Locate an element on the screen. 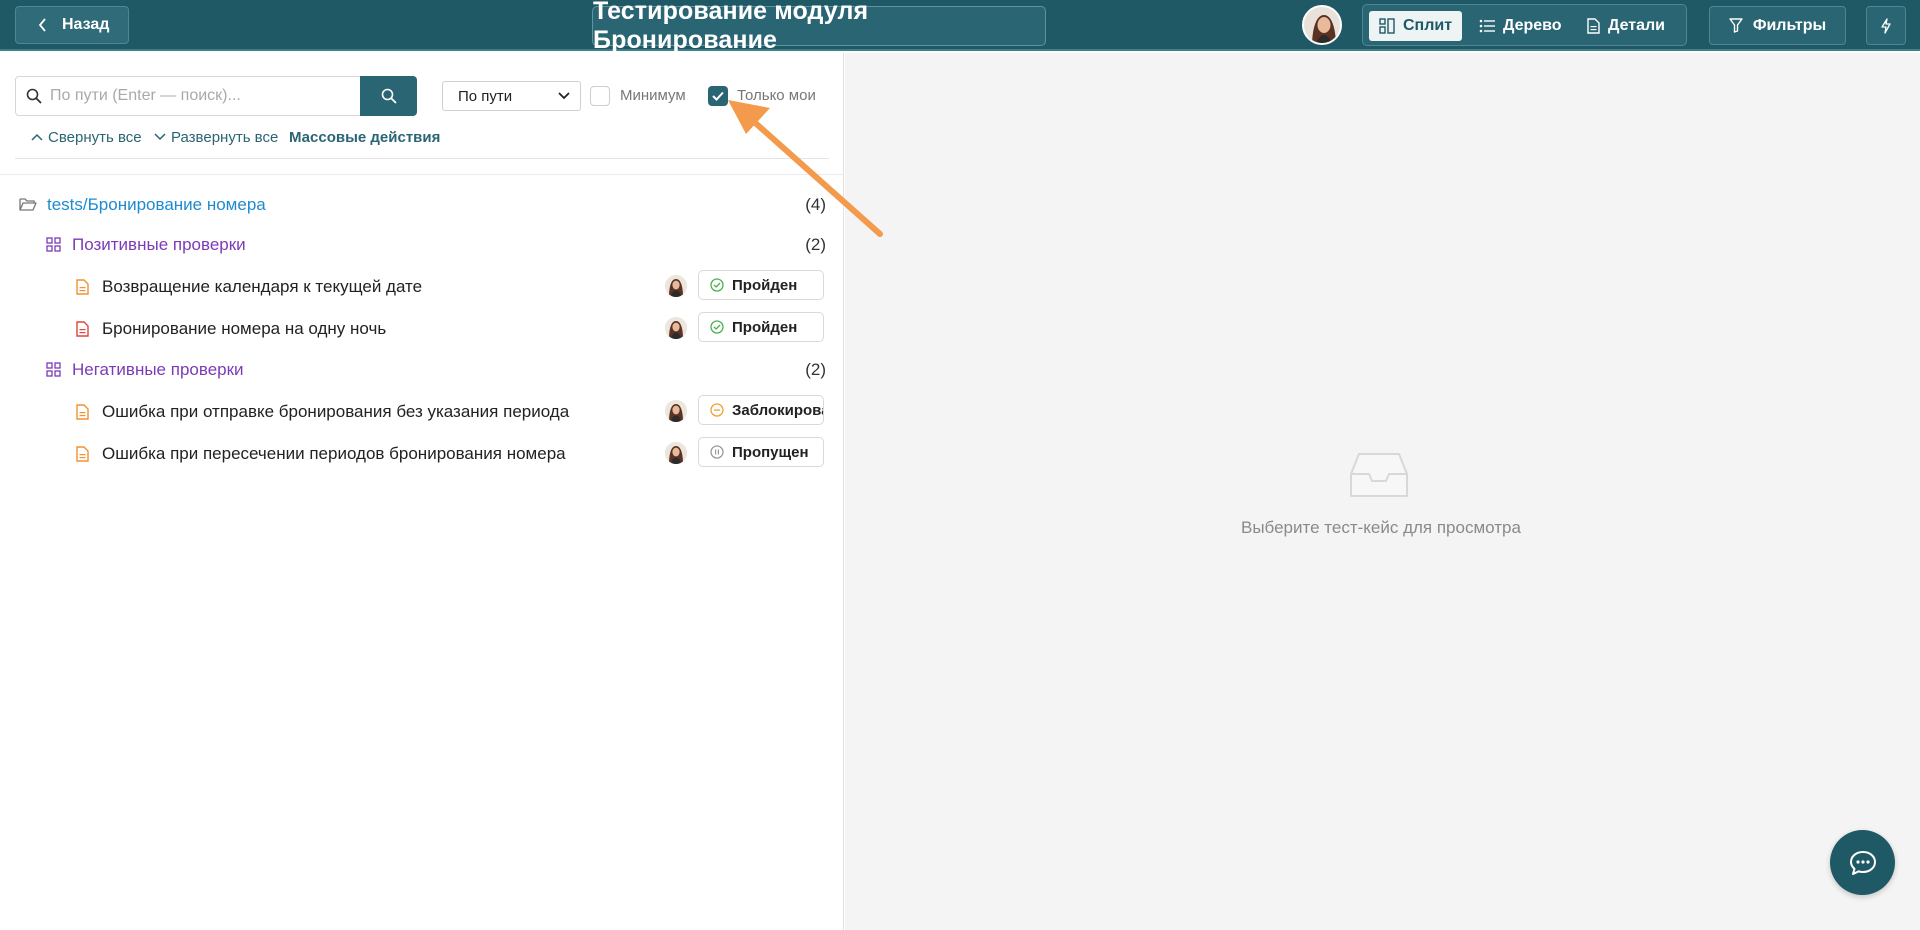  view-split-label: Сплит is located at coordinates (1428, 25).